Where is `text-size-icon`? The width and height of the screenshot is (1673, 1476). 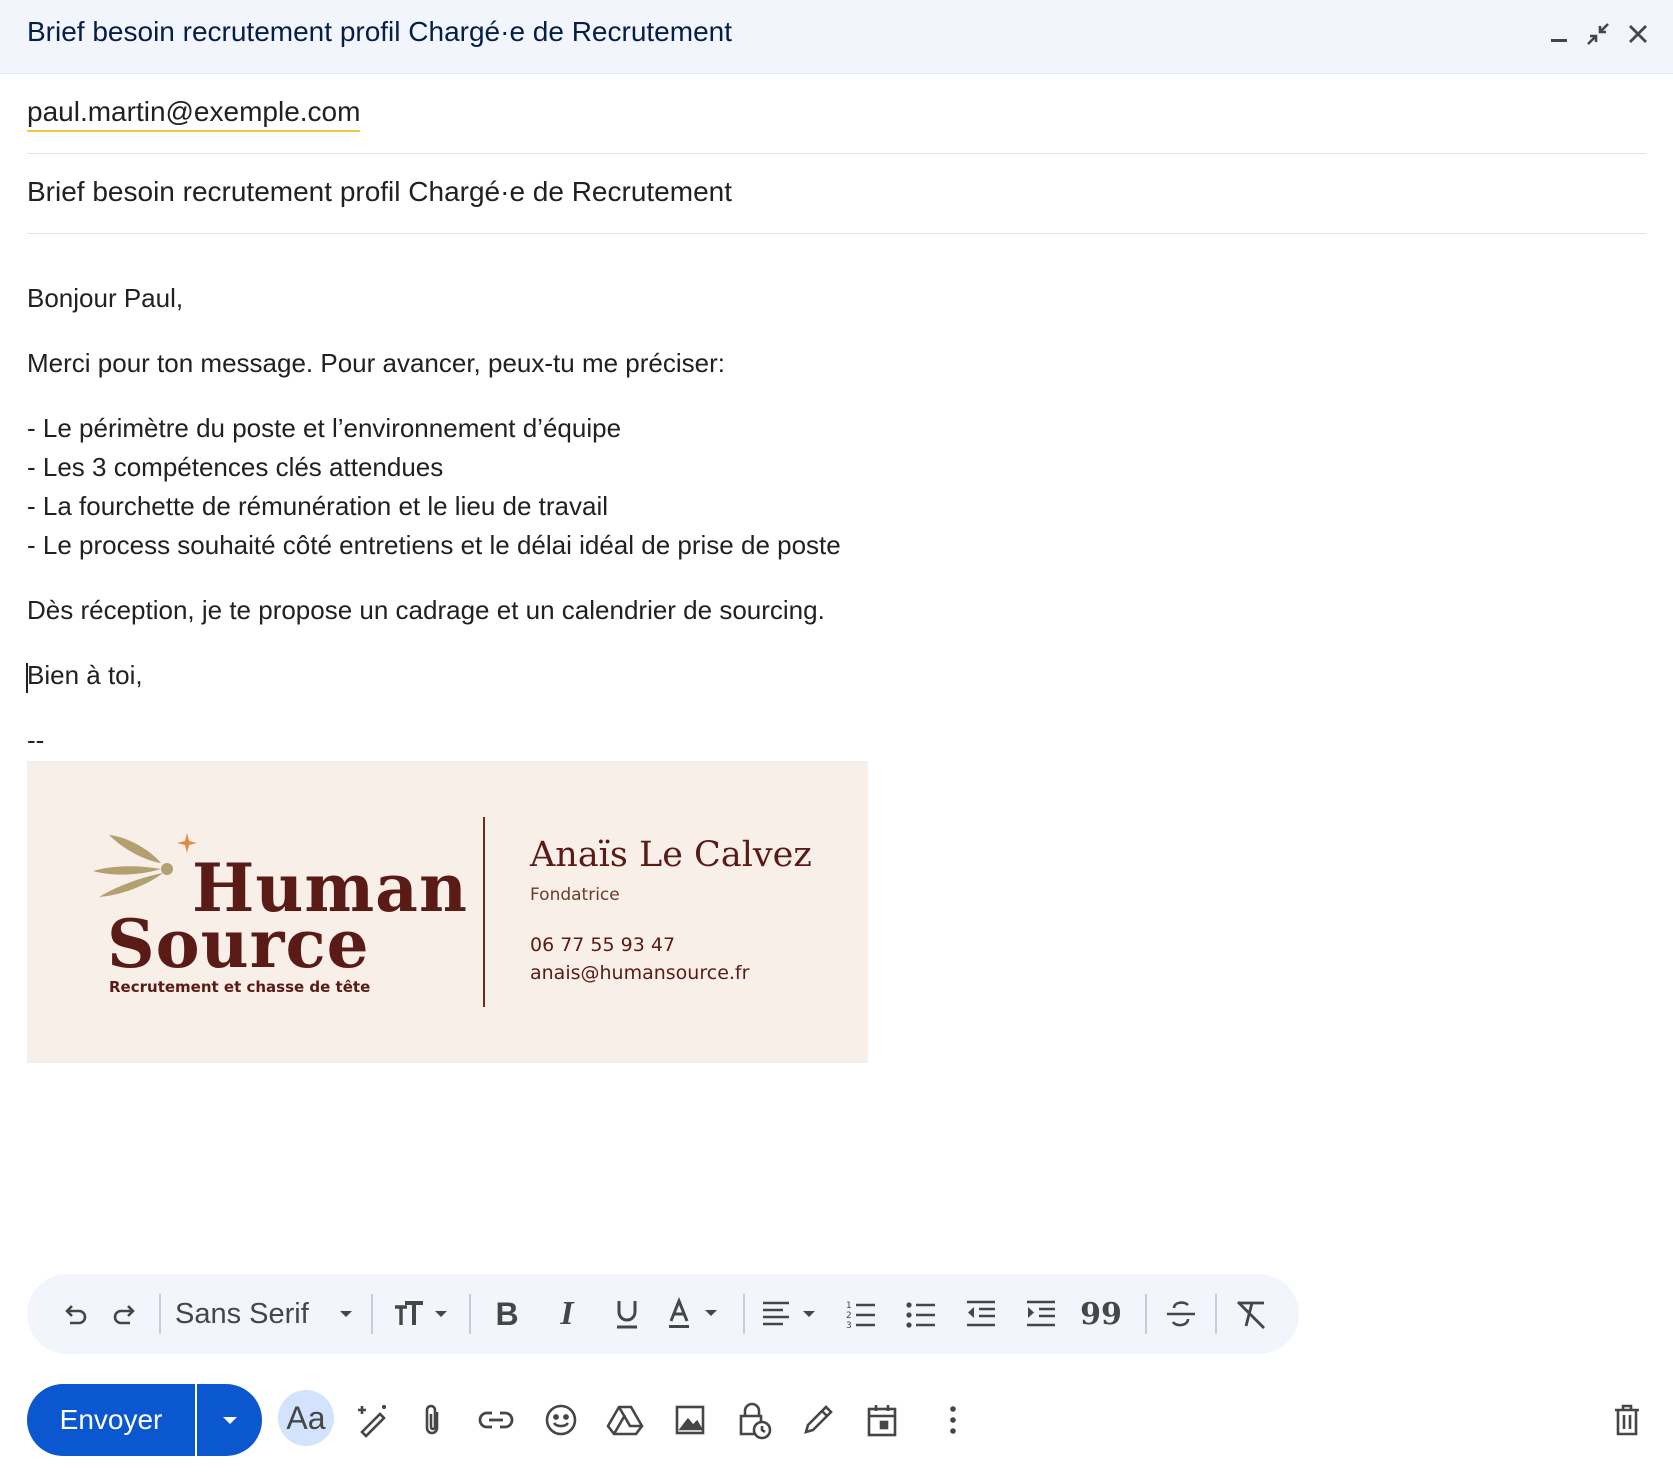 text-size-icon is located at coordinates (423, 1314).